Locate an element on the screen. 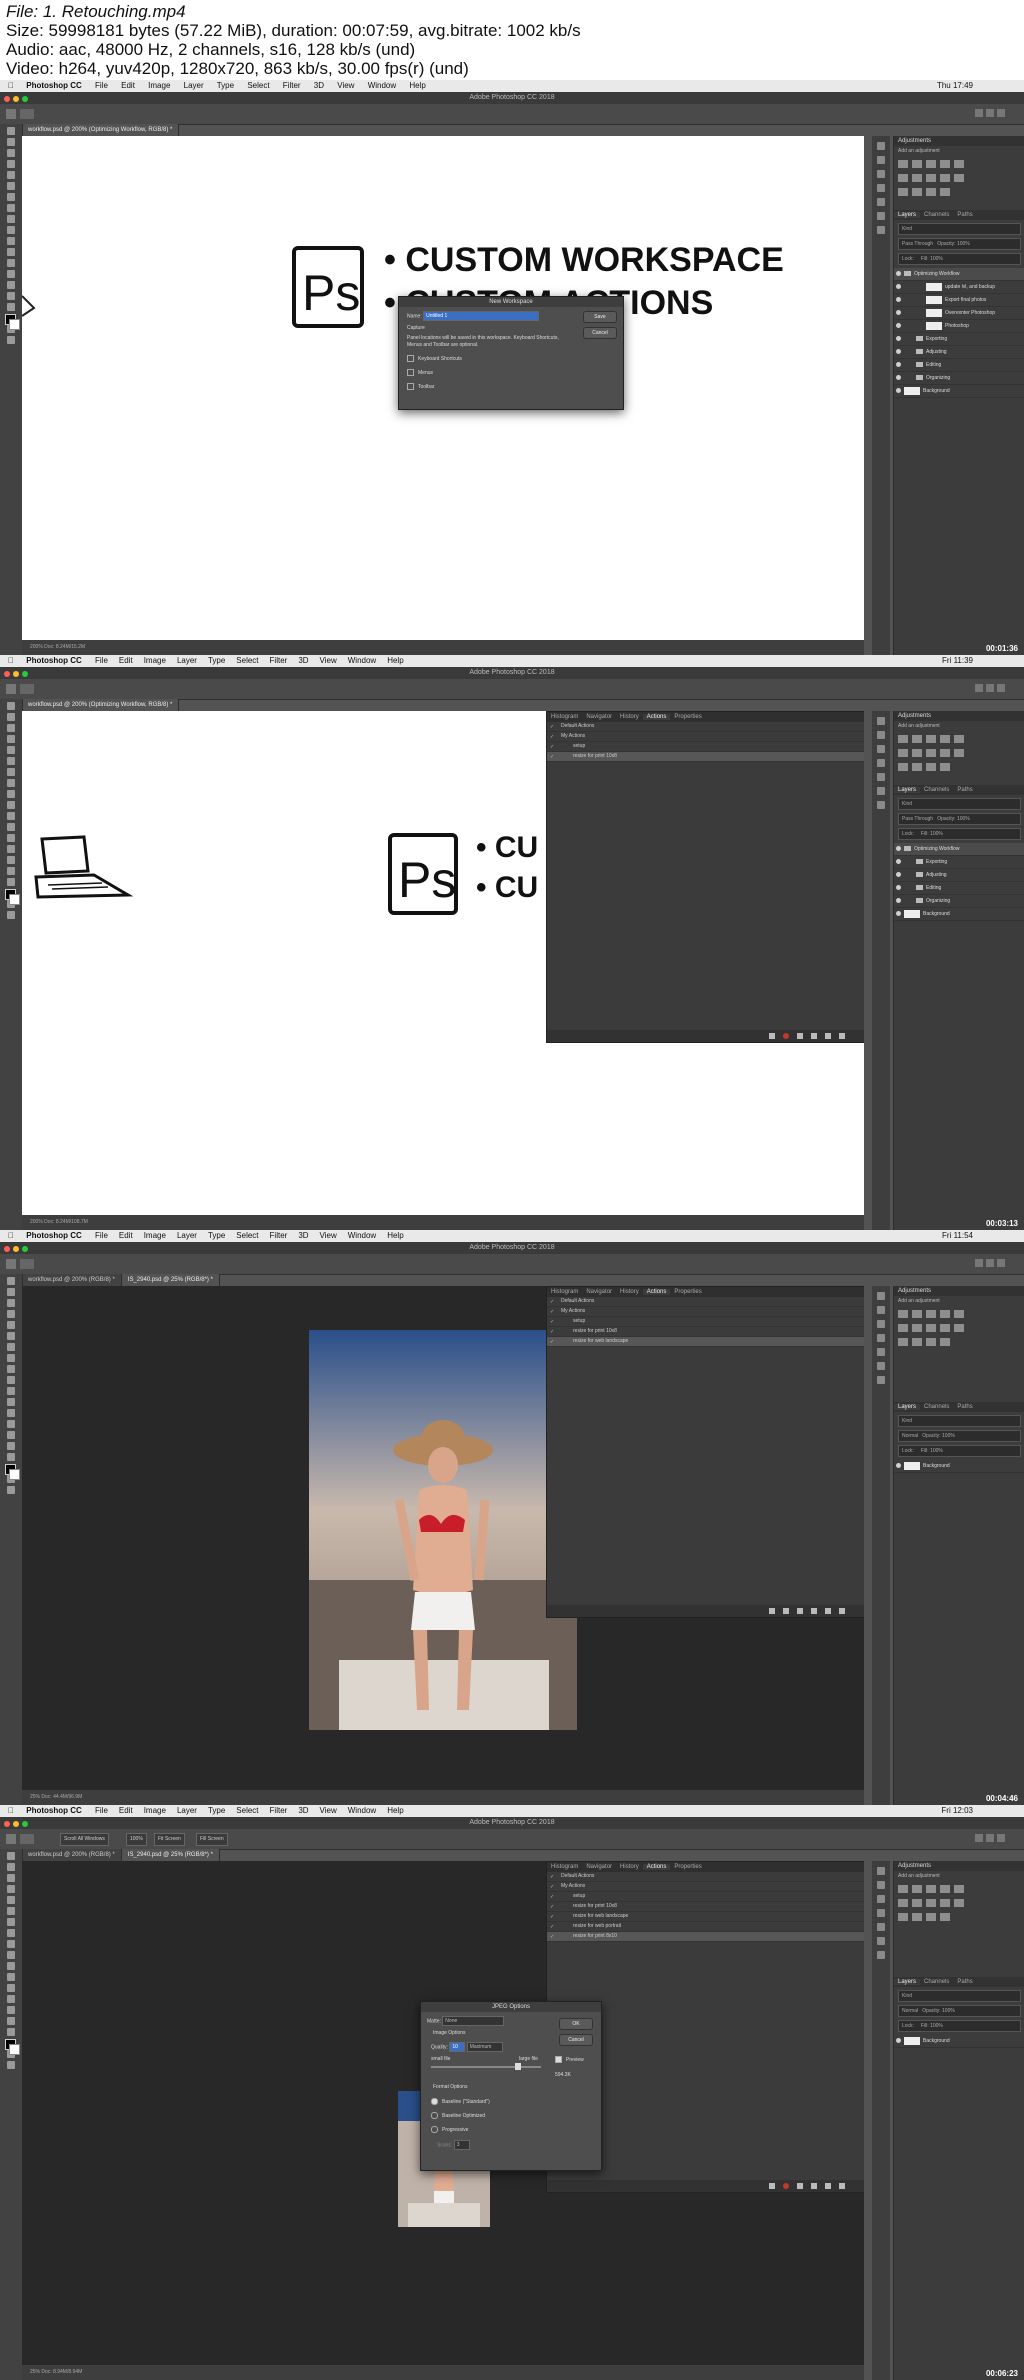 The height and width of the screenshot is (2380, 1024). hue-icon is located at coordinates (903, 178).